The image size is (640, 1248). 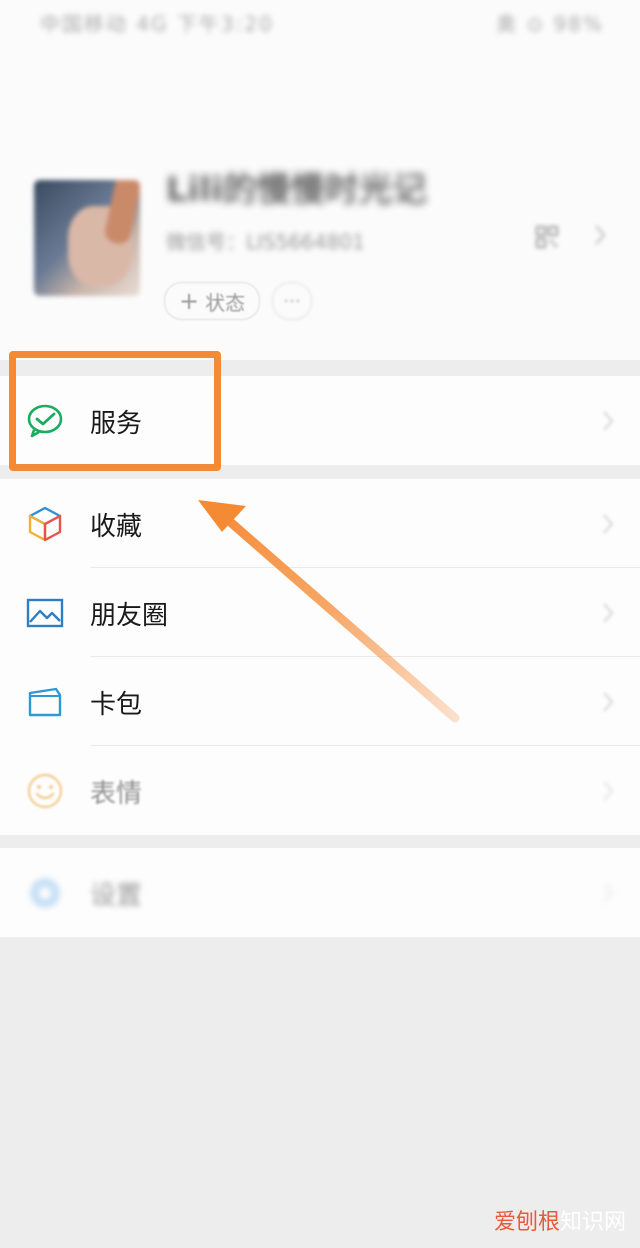 What do you see at coordinates (292, 301) in the screenshot?
I see `more-status-button: ···` at bounding box center [292, 301].